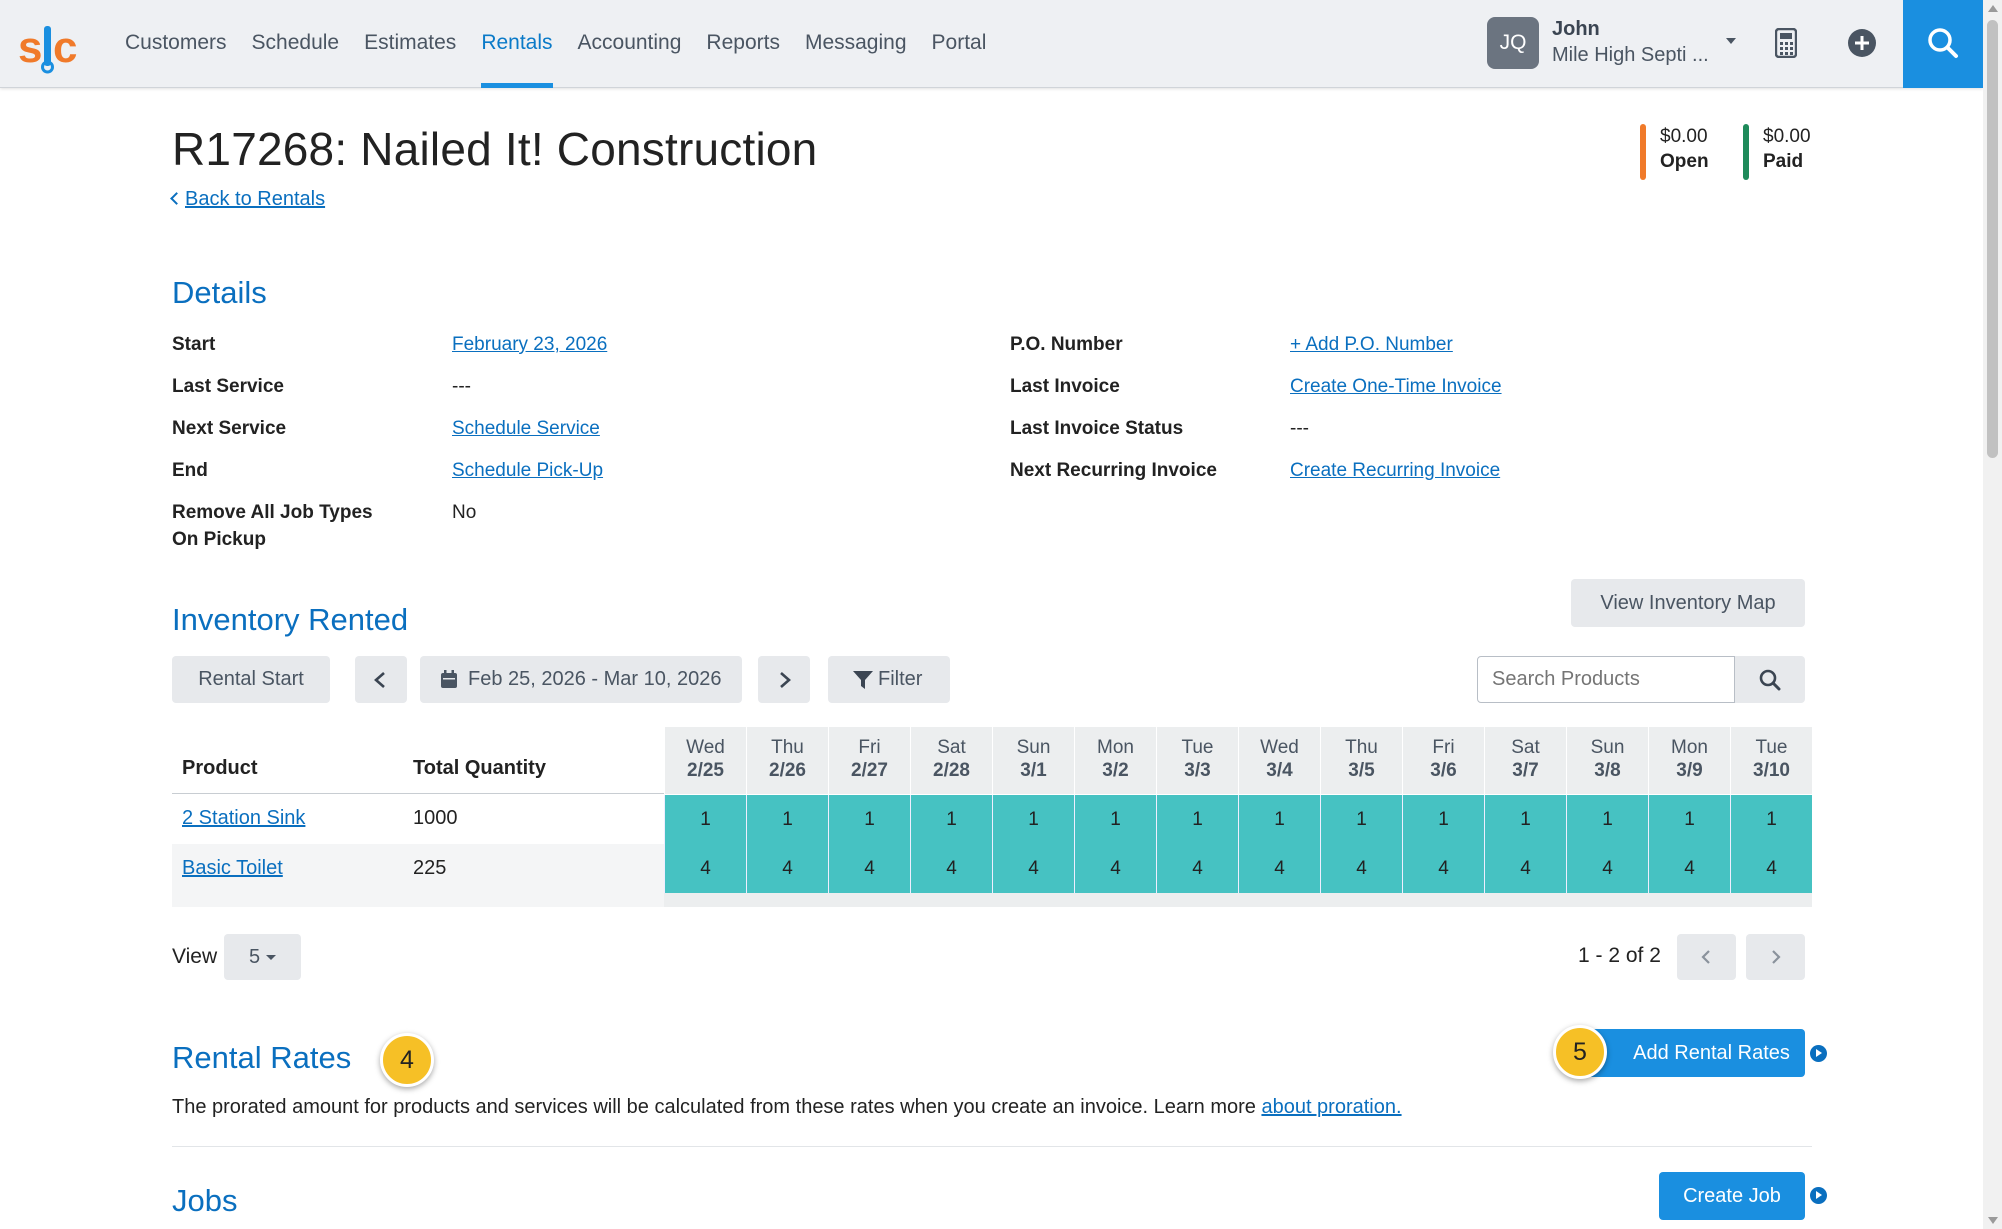 The height and width of the screenshot is (1229, 2002). What do you see at coordinates (581, 679) in the screenshot?
I see `date-range-button: Feb 25, 2026 - Mar 10, 2026` at bounding box center [581, 679].